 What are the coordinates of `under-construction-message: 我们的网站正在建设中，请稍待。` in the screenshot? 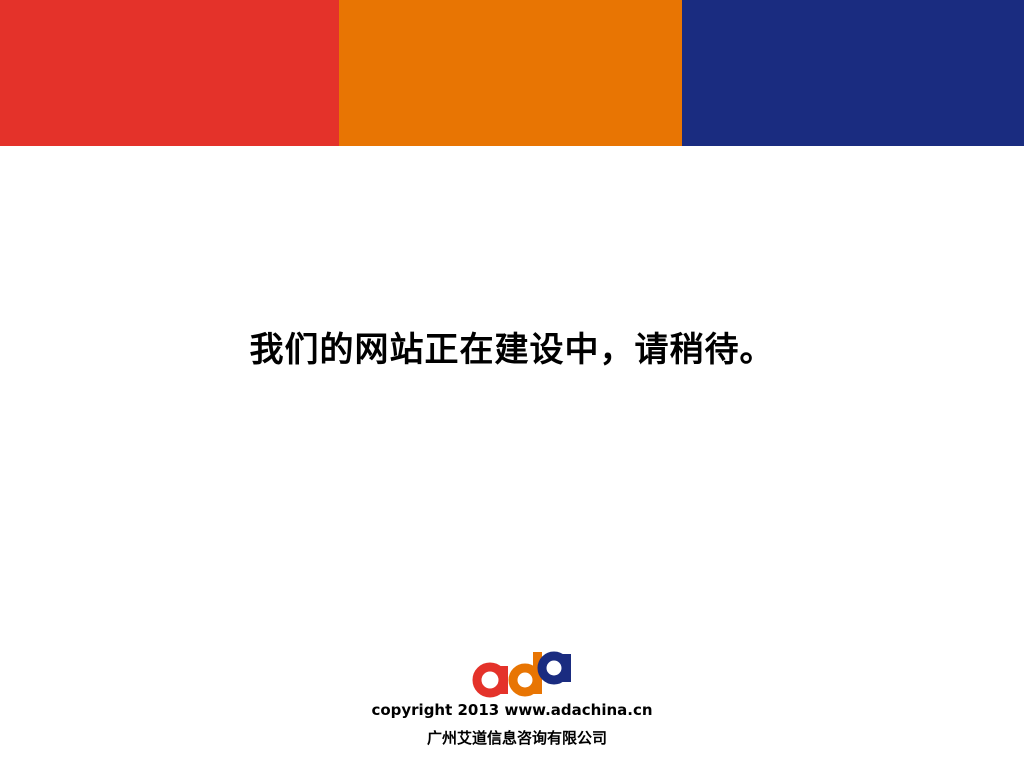 It's located at (512, 350).